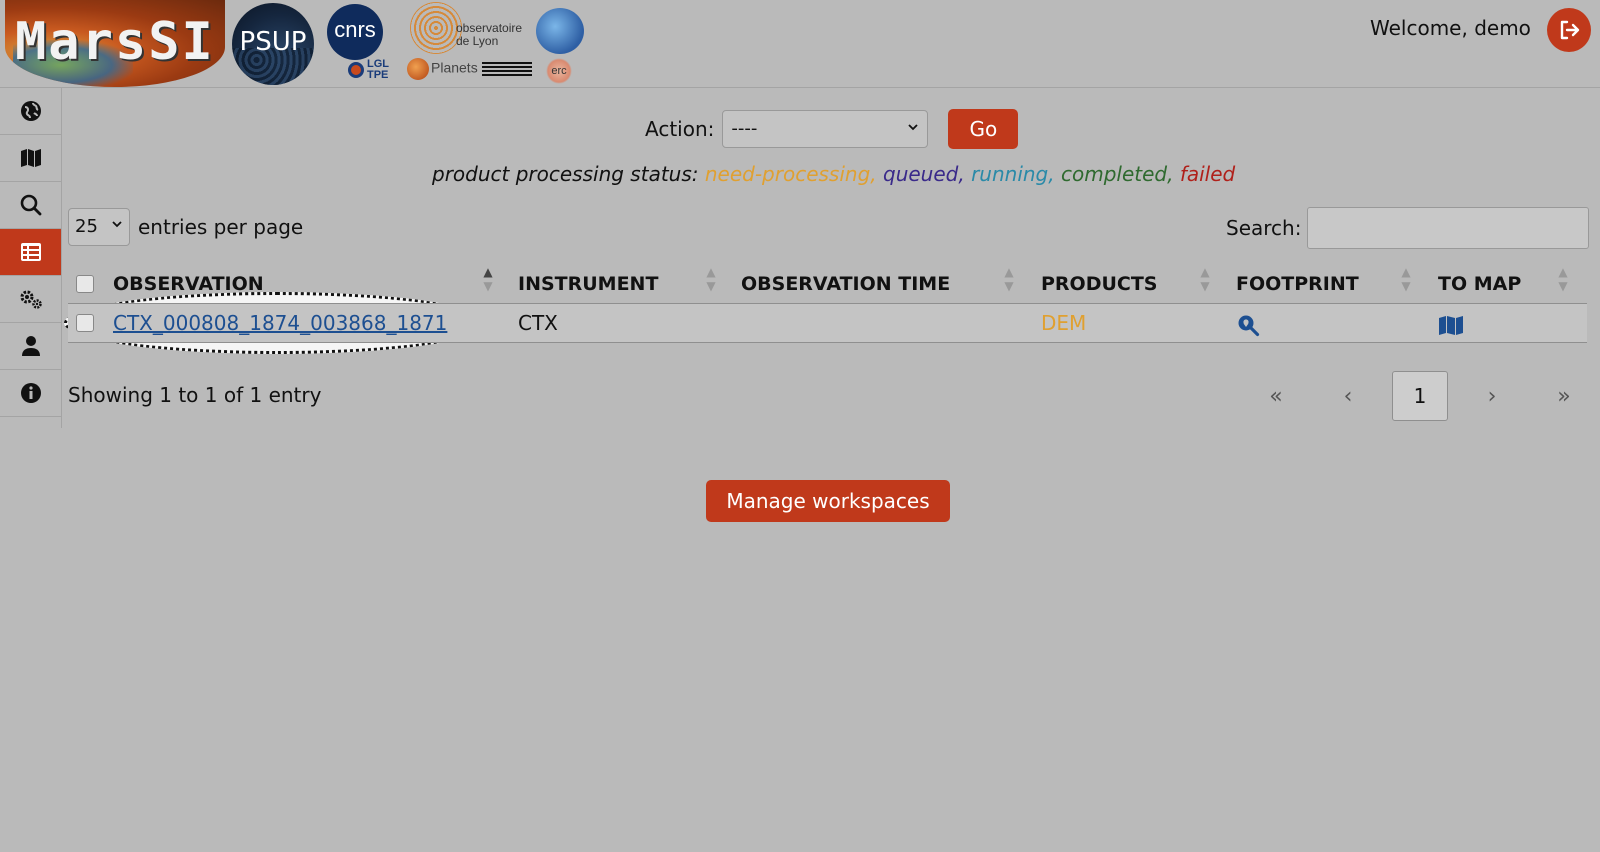  Describe the element at coordinates (188, 284) in the screenshot. I see `column-header-observation: OBSERVATION` at that location.